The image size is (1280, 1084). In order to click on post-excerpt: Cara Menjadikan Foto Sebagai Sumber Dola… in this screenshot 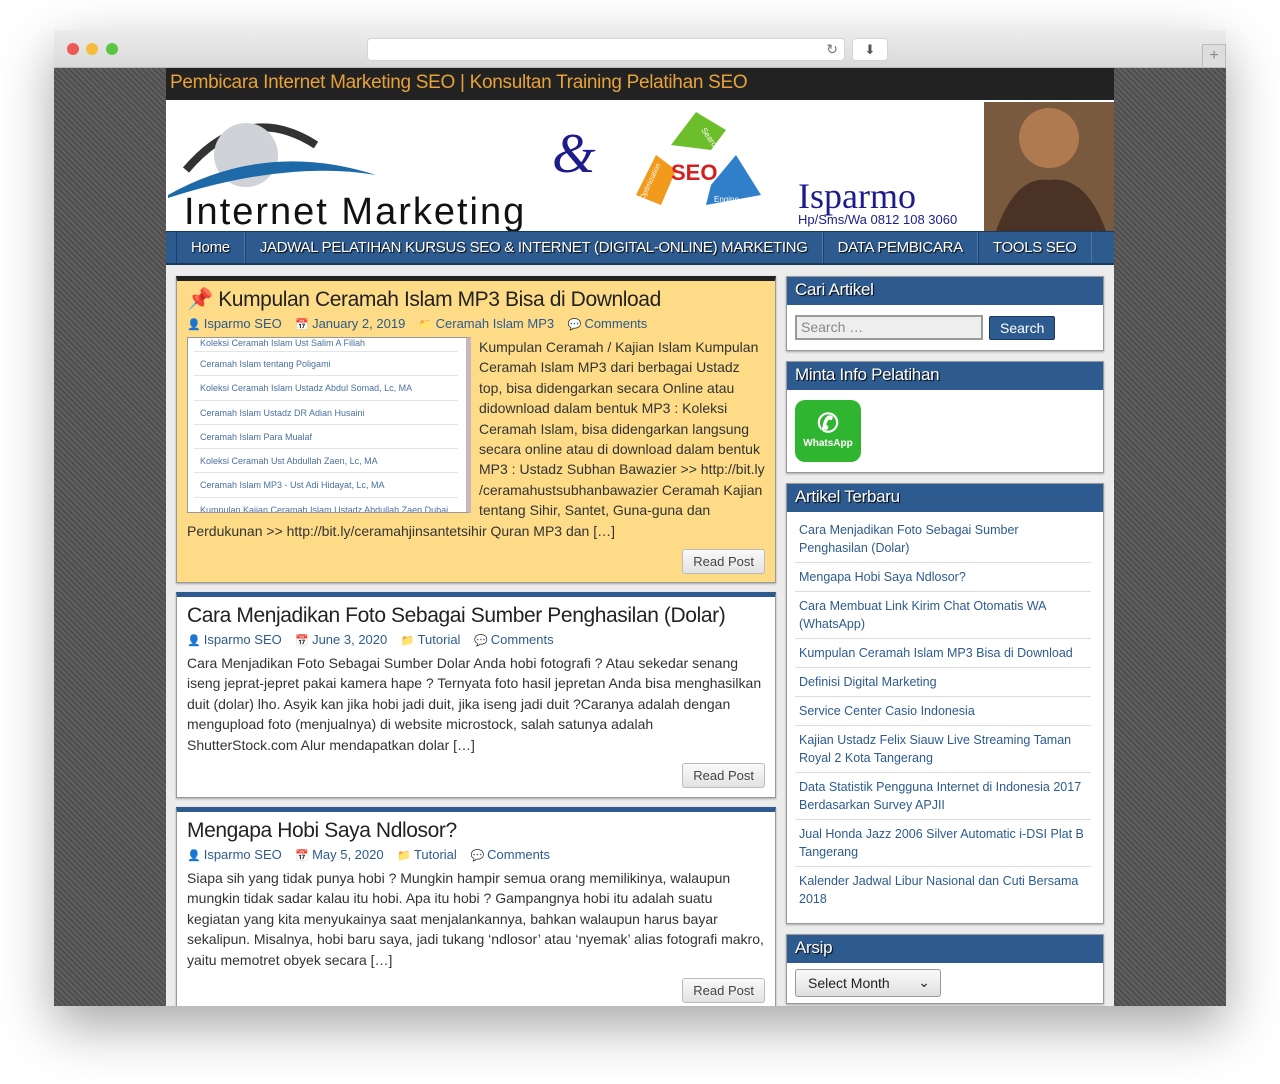, I will do `click(474, 704)`.